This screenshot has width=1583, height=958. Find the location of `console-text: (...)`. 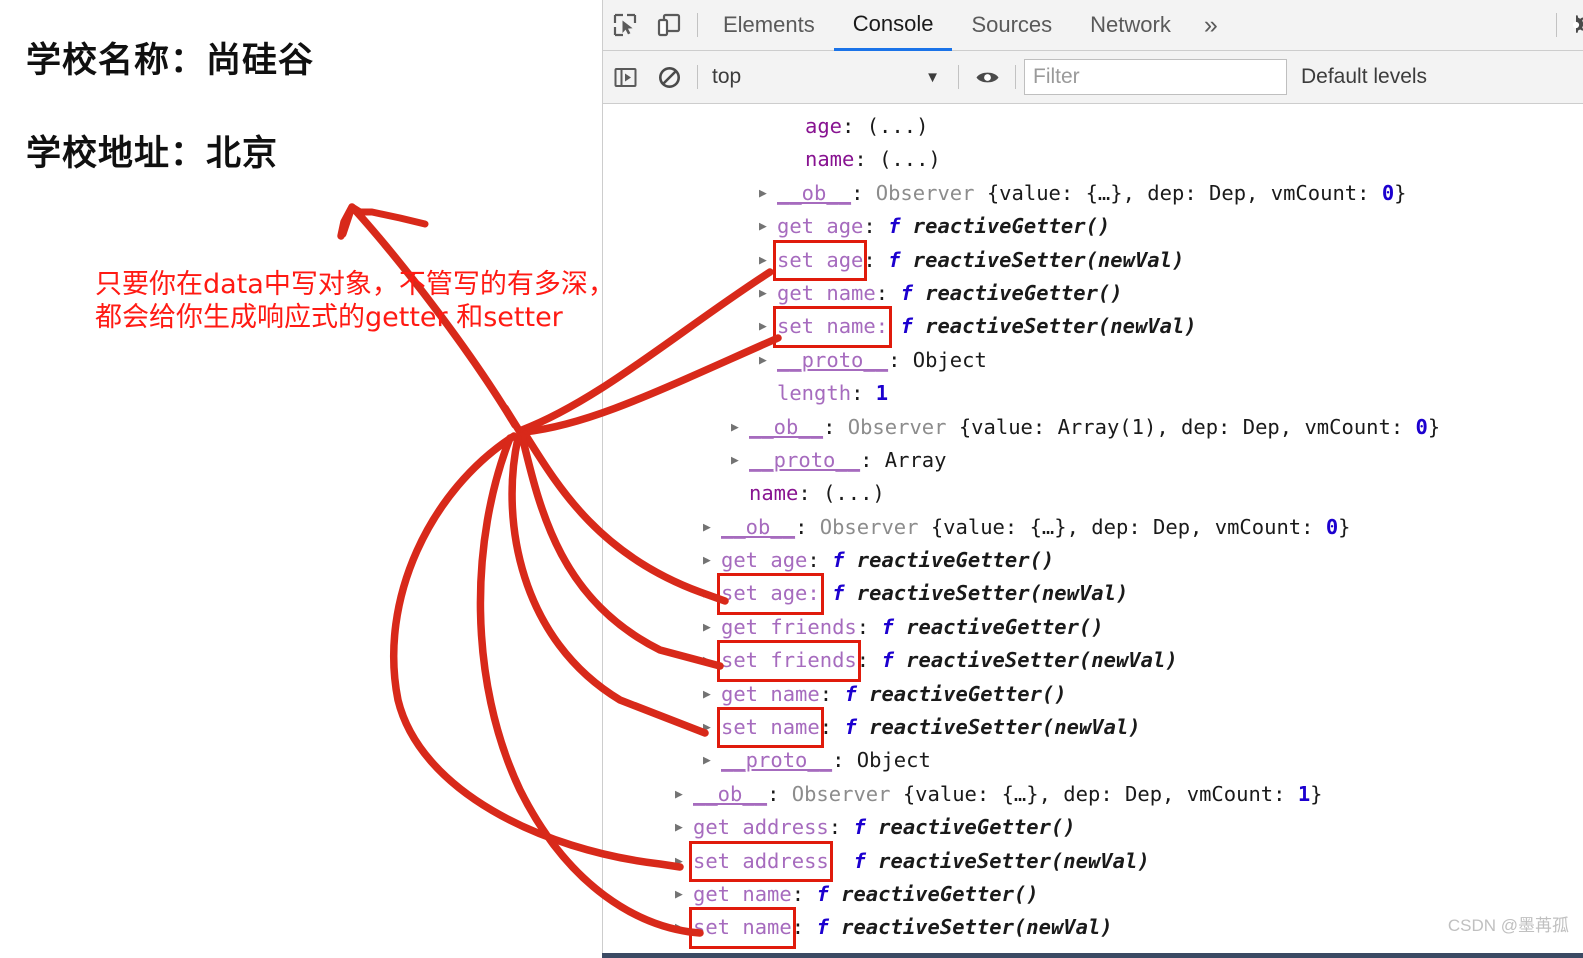

console-text: (...) is located at coordinates (897, 126).